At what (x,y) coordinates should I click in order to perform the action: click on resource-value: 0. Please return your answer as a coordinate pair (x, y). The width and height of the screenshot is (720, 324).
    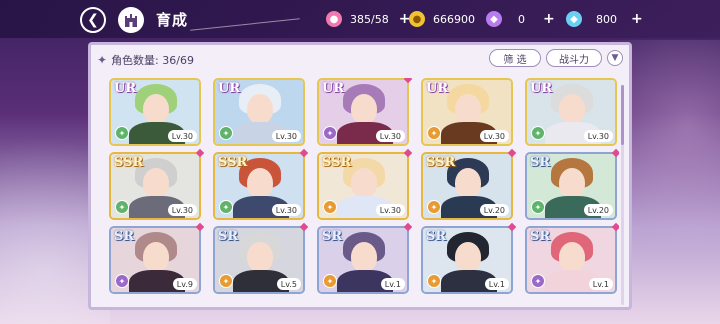
    Looking at the image, I should click on (521, 19).